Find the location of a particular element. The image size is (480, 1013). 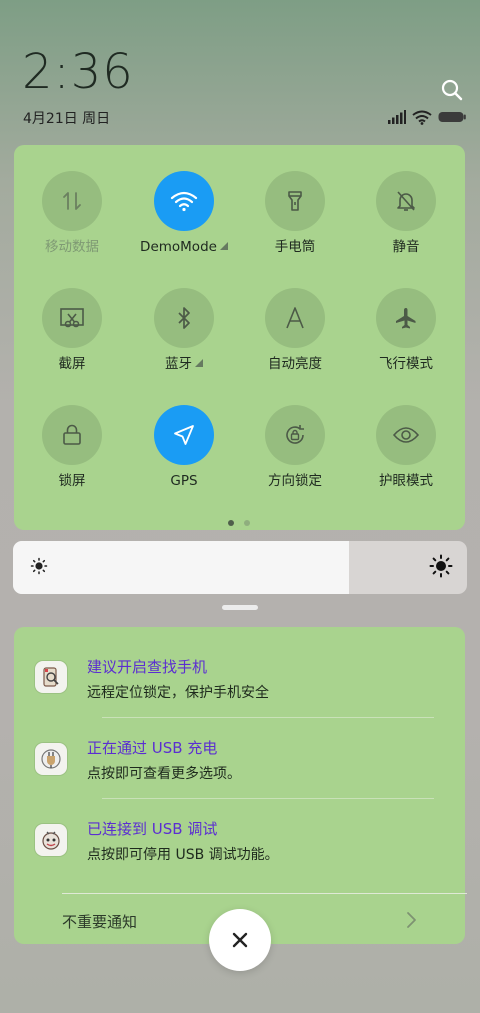

toggle-rotation-lock: 方向锁定 is located at coordinates (295, 447).